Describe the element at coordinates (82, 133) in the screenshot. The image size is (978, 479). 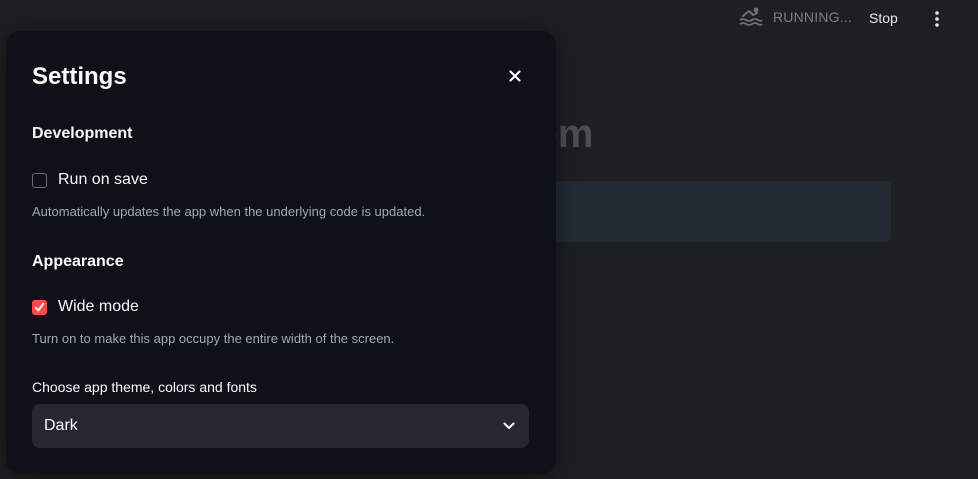
I see `development-heading: Development` at that location.